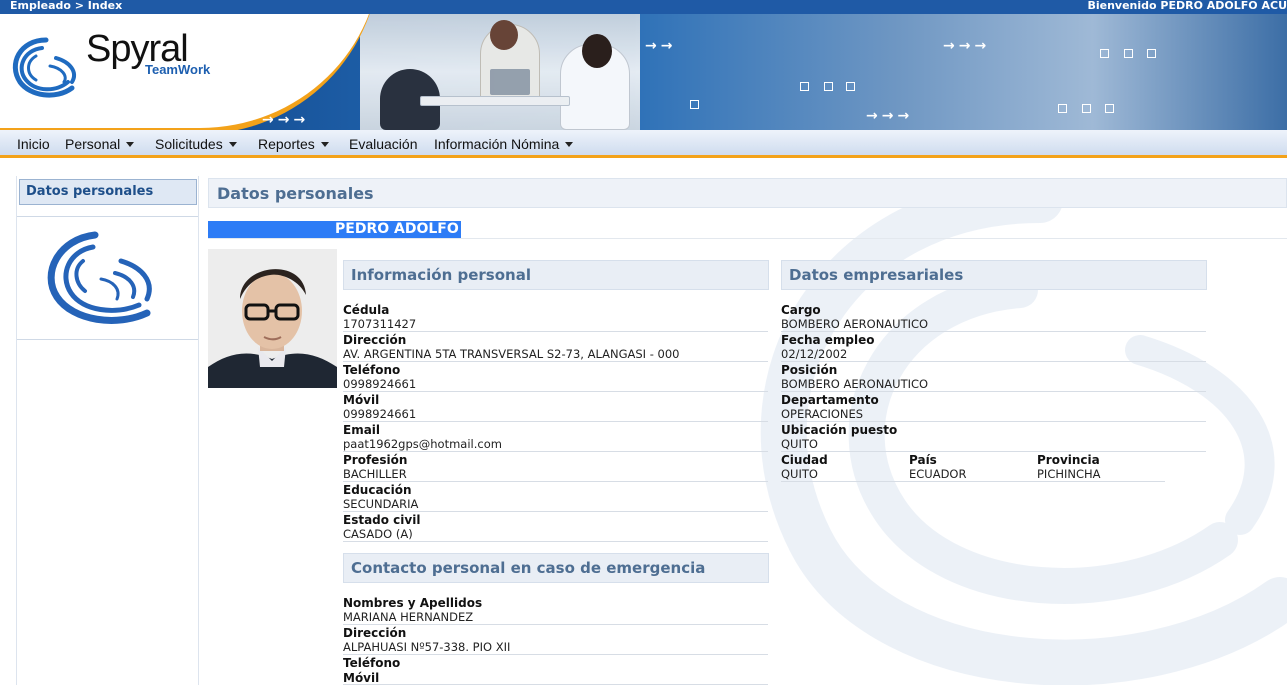 Image resolution: width=1287 pixels, height=685 pixels. Describe the element at coordinates (938, 474) in the screenshot. I see `field-value: ECUADOR` at that location.